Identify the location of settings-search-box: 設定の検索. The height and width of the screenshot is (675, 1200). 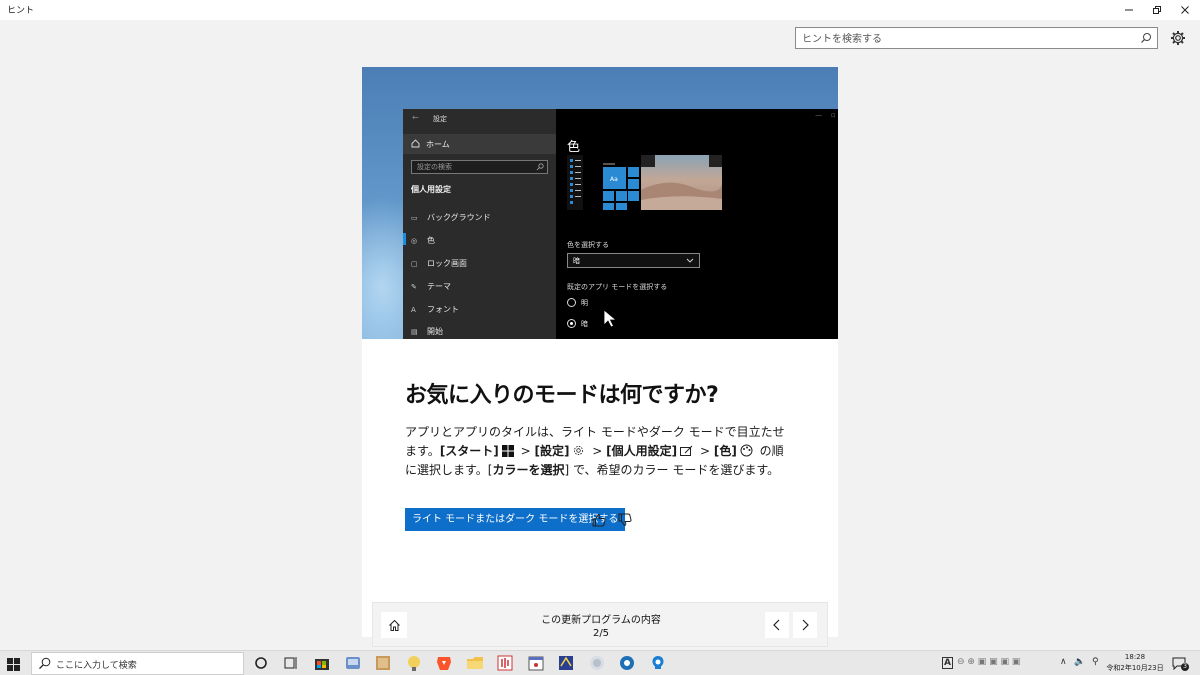
(479, 167).